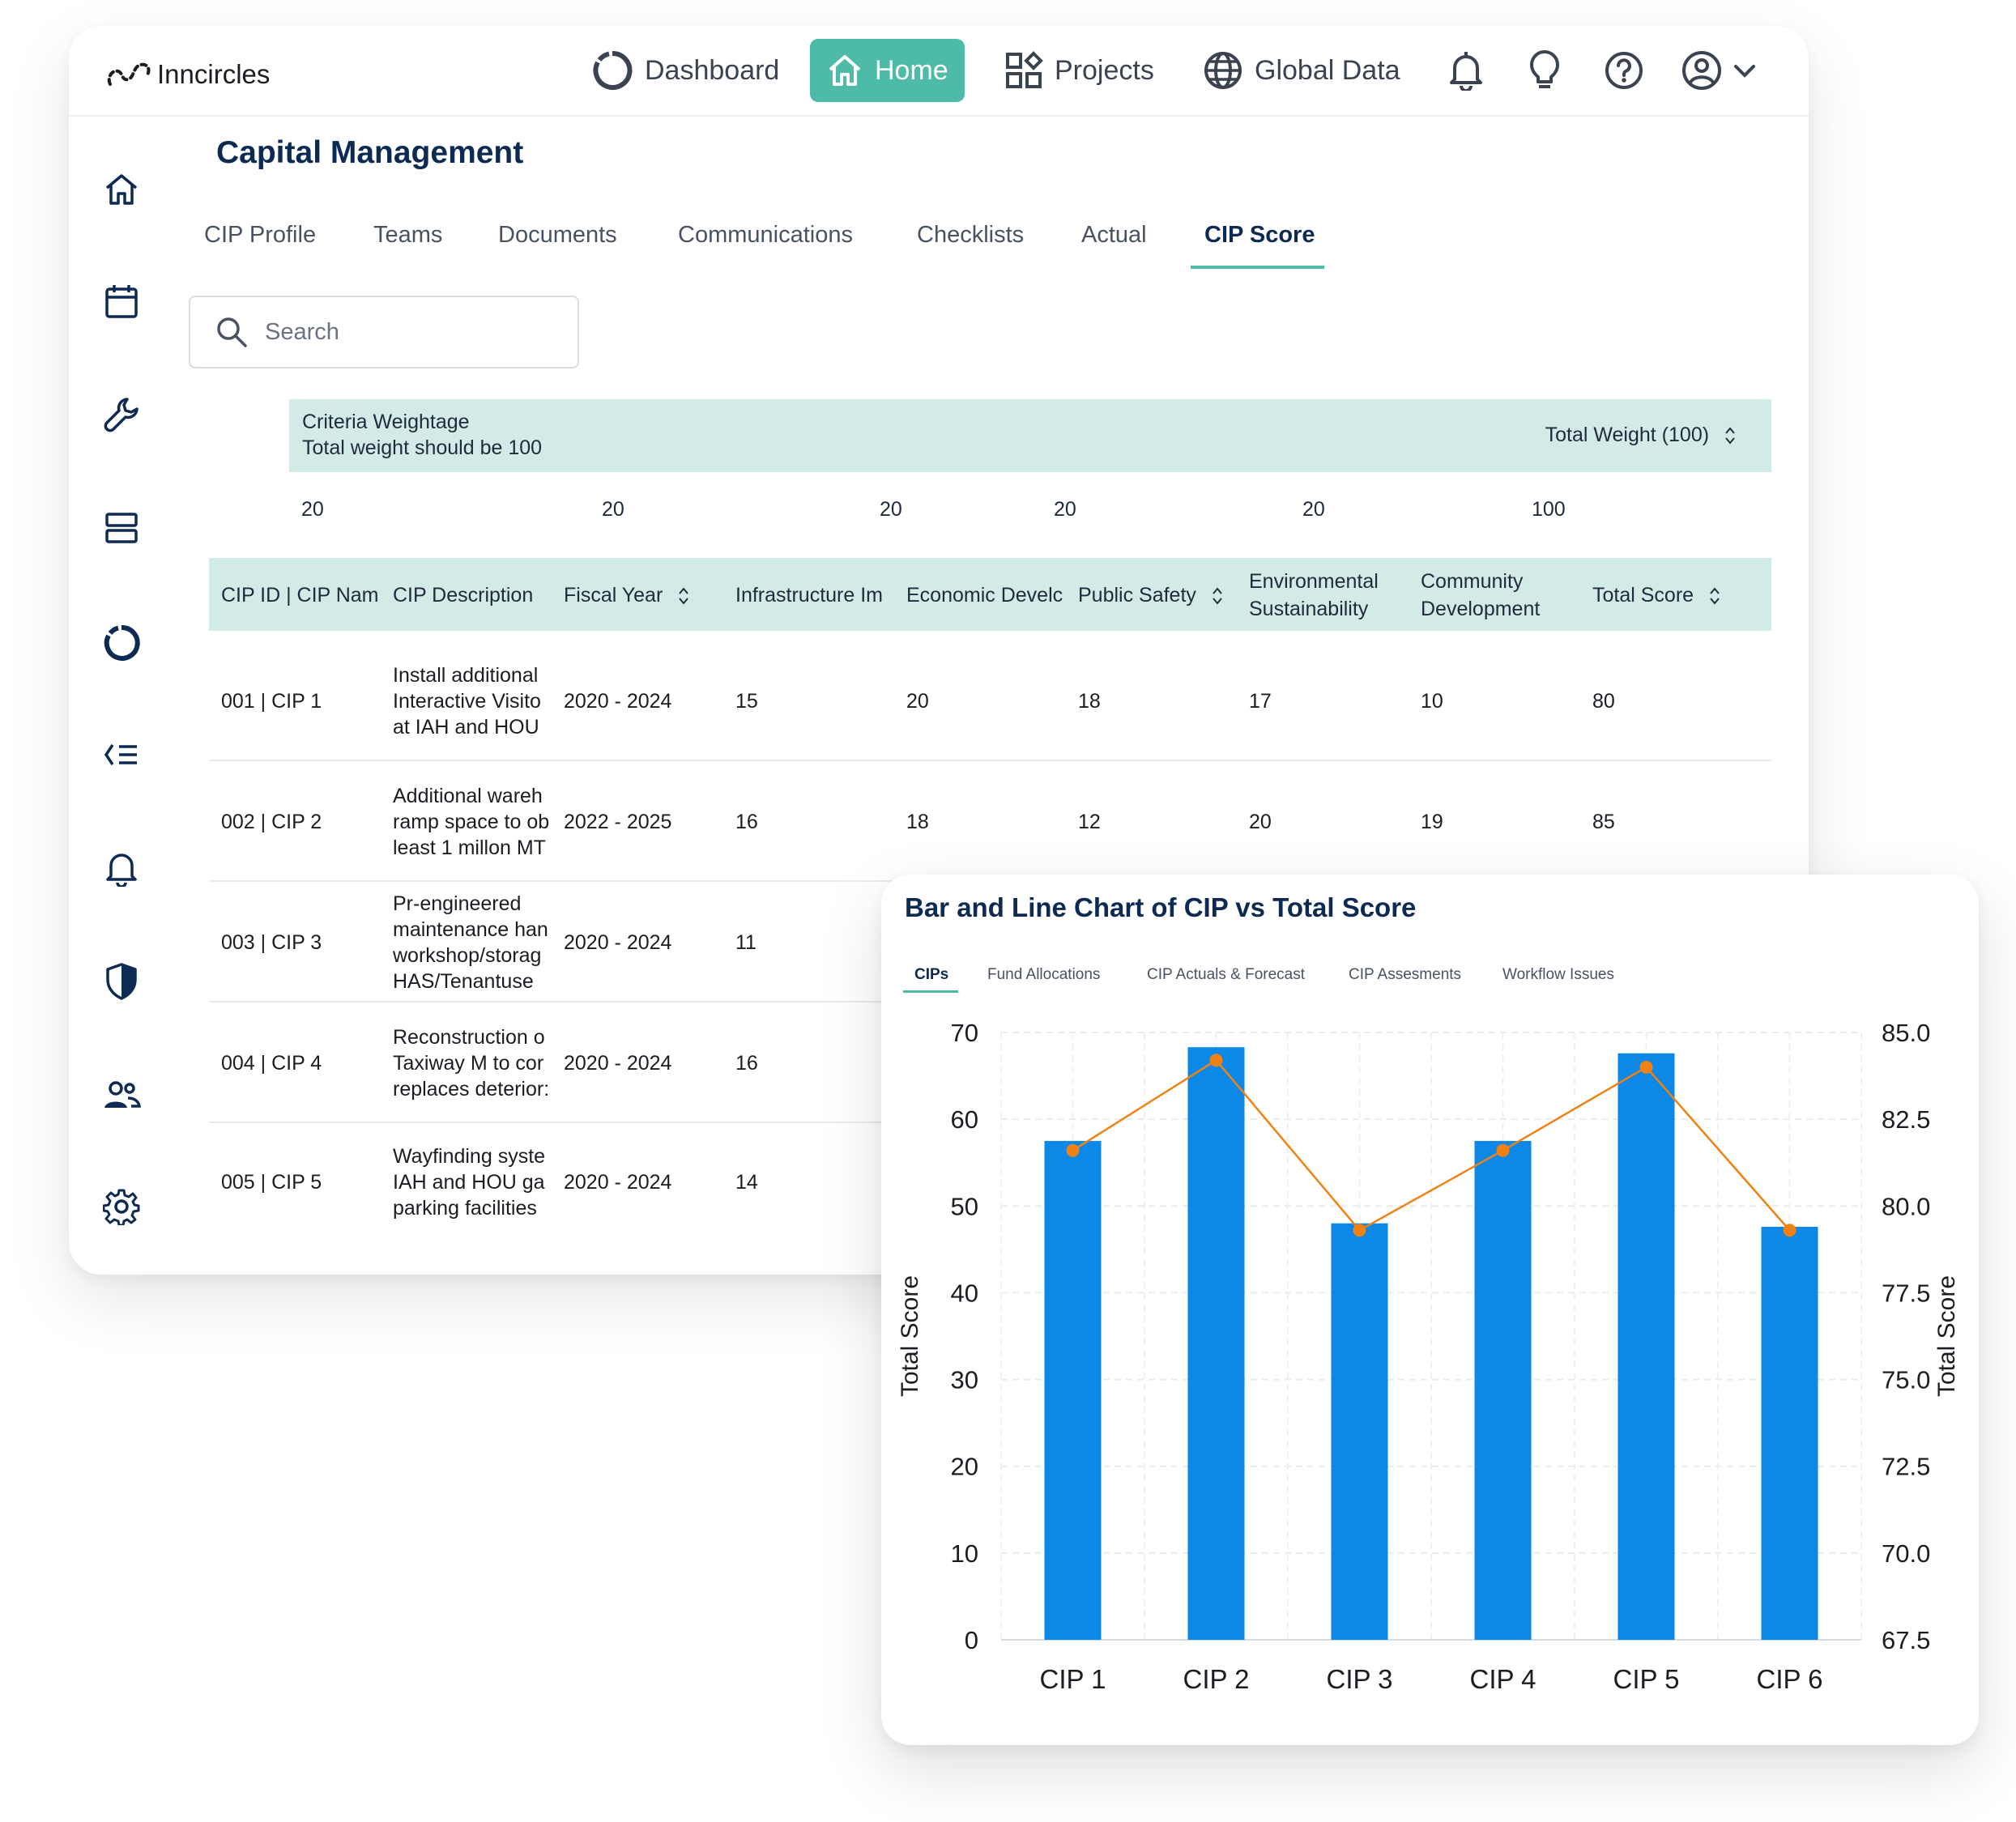  Describe the element at coordinates (1360, 1679) in the screenshot. I see `x-tick-label: CIP 3` at that location.